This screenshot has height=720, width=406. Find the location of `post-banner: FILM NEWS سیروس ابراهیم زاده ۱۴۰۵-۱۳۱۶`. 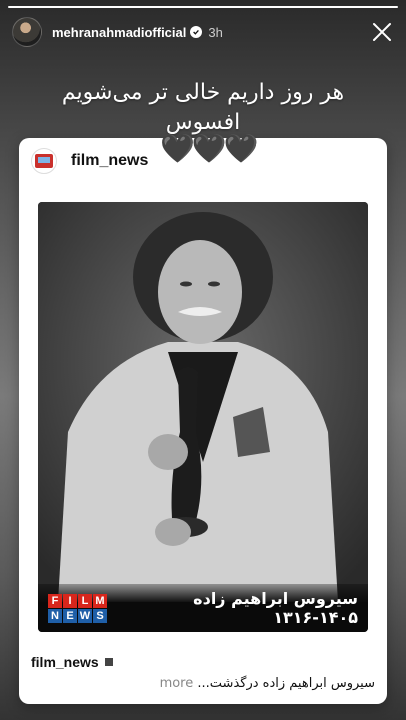

post-banner: FILM NEWS سیروس ابراهیم زاده ۱۴۰۵-۱۳۱۶ is located at coordinates (203, 608).